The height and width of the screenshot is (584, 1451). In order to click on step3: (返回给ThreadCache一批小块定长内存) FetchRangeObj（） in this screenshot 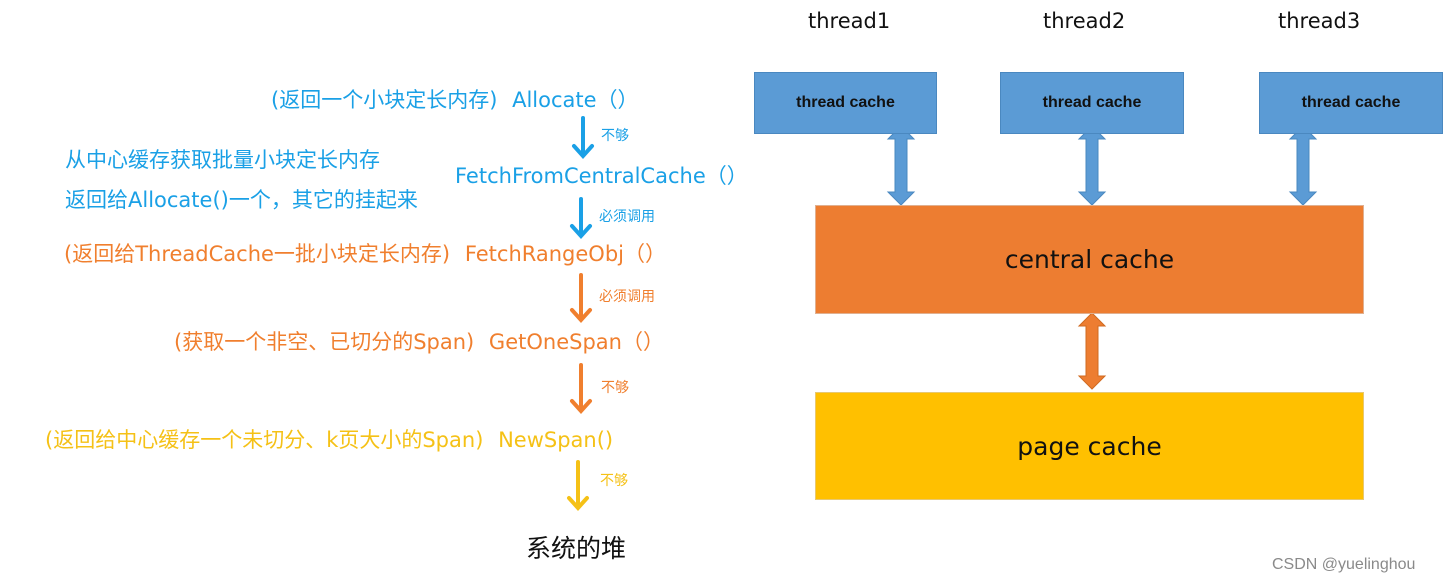, I will do `click(365, 254)`.